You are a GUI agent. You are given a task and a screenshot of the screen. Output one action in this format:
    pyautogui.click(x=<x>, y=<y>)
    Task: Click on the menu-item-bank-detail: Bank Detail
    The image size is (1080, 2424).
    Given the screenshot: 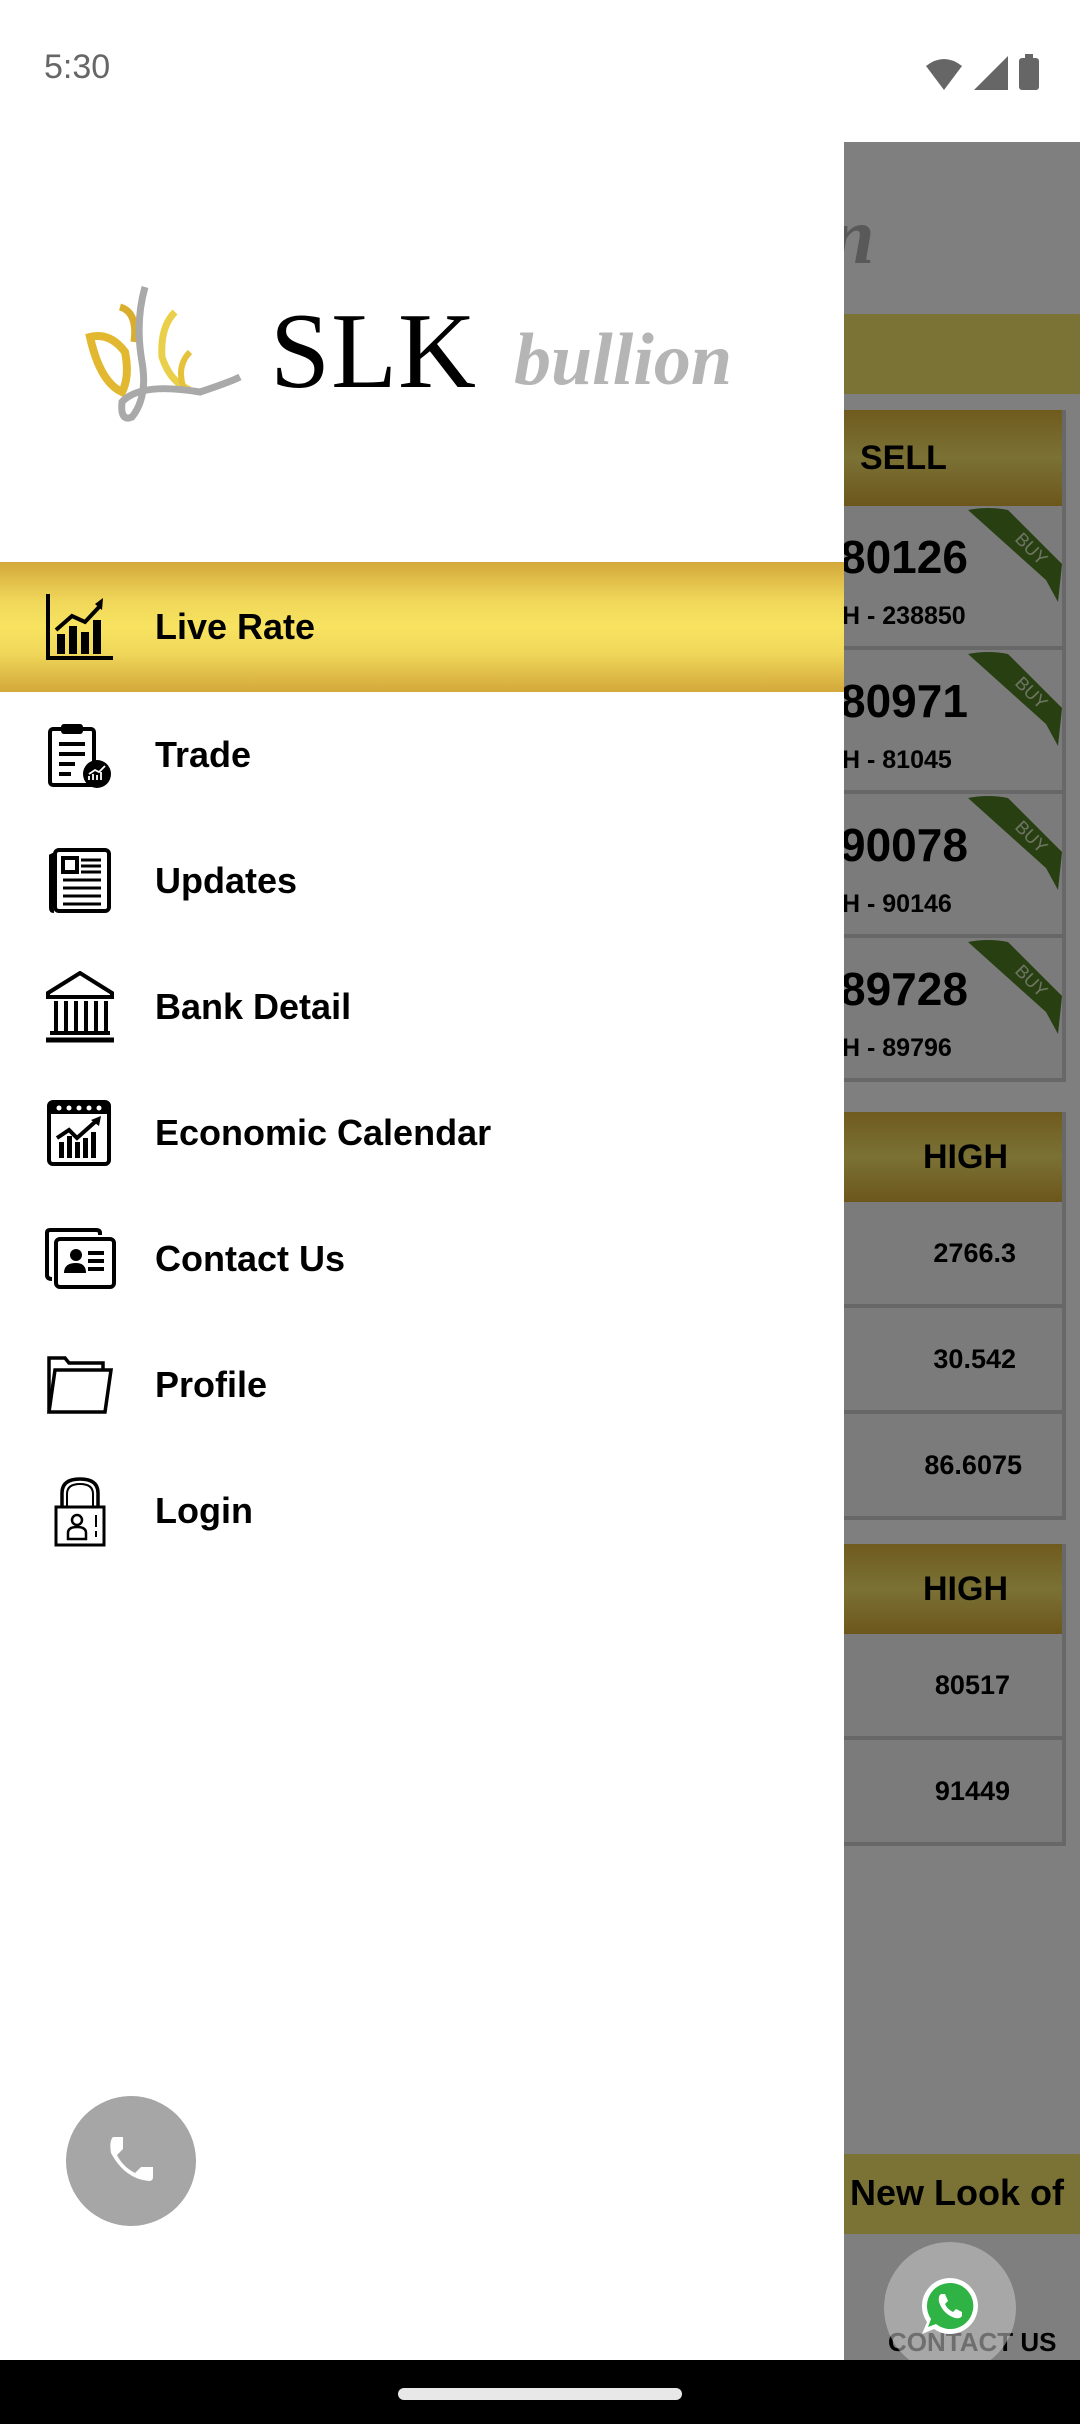 What is the action you would take?
    pyautogui.click(x=422, y=1007)
    